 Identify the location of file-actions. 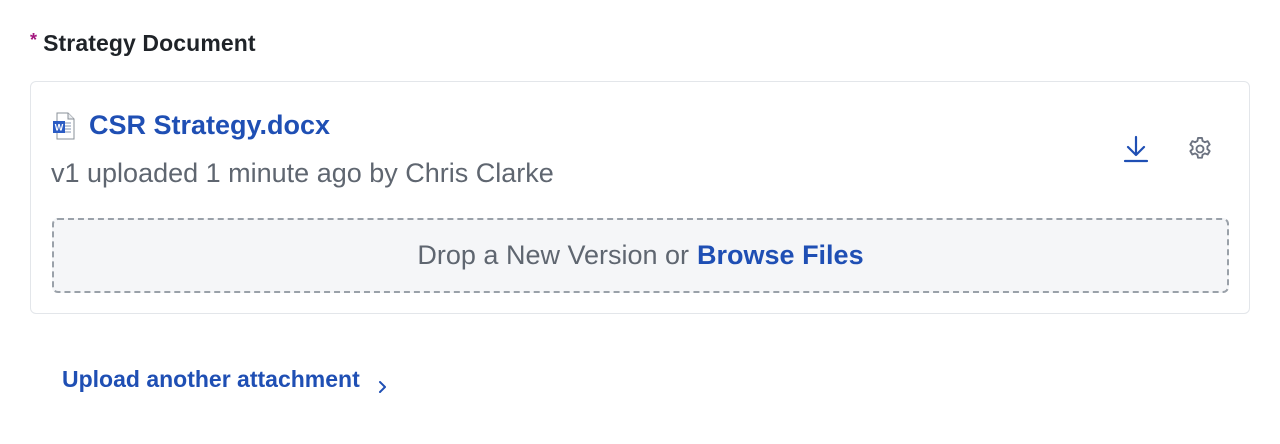
(1168, 151).